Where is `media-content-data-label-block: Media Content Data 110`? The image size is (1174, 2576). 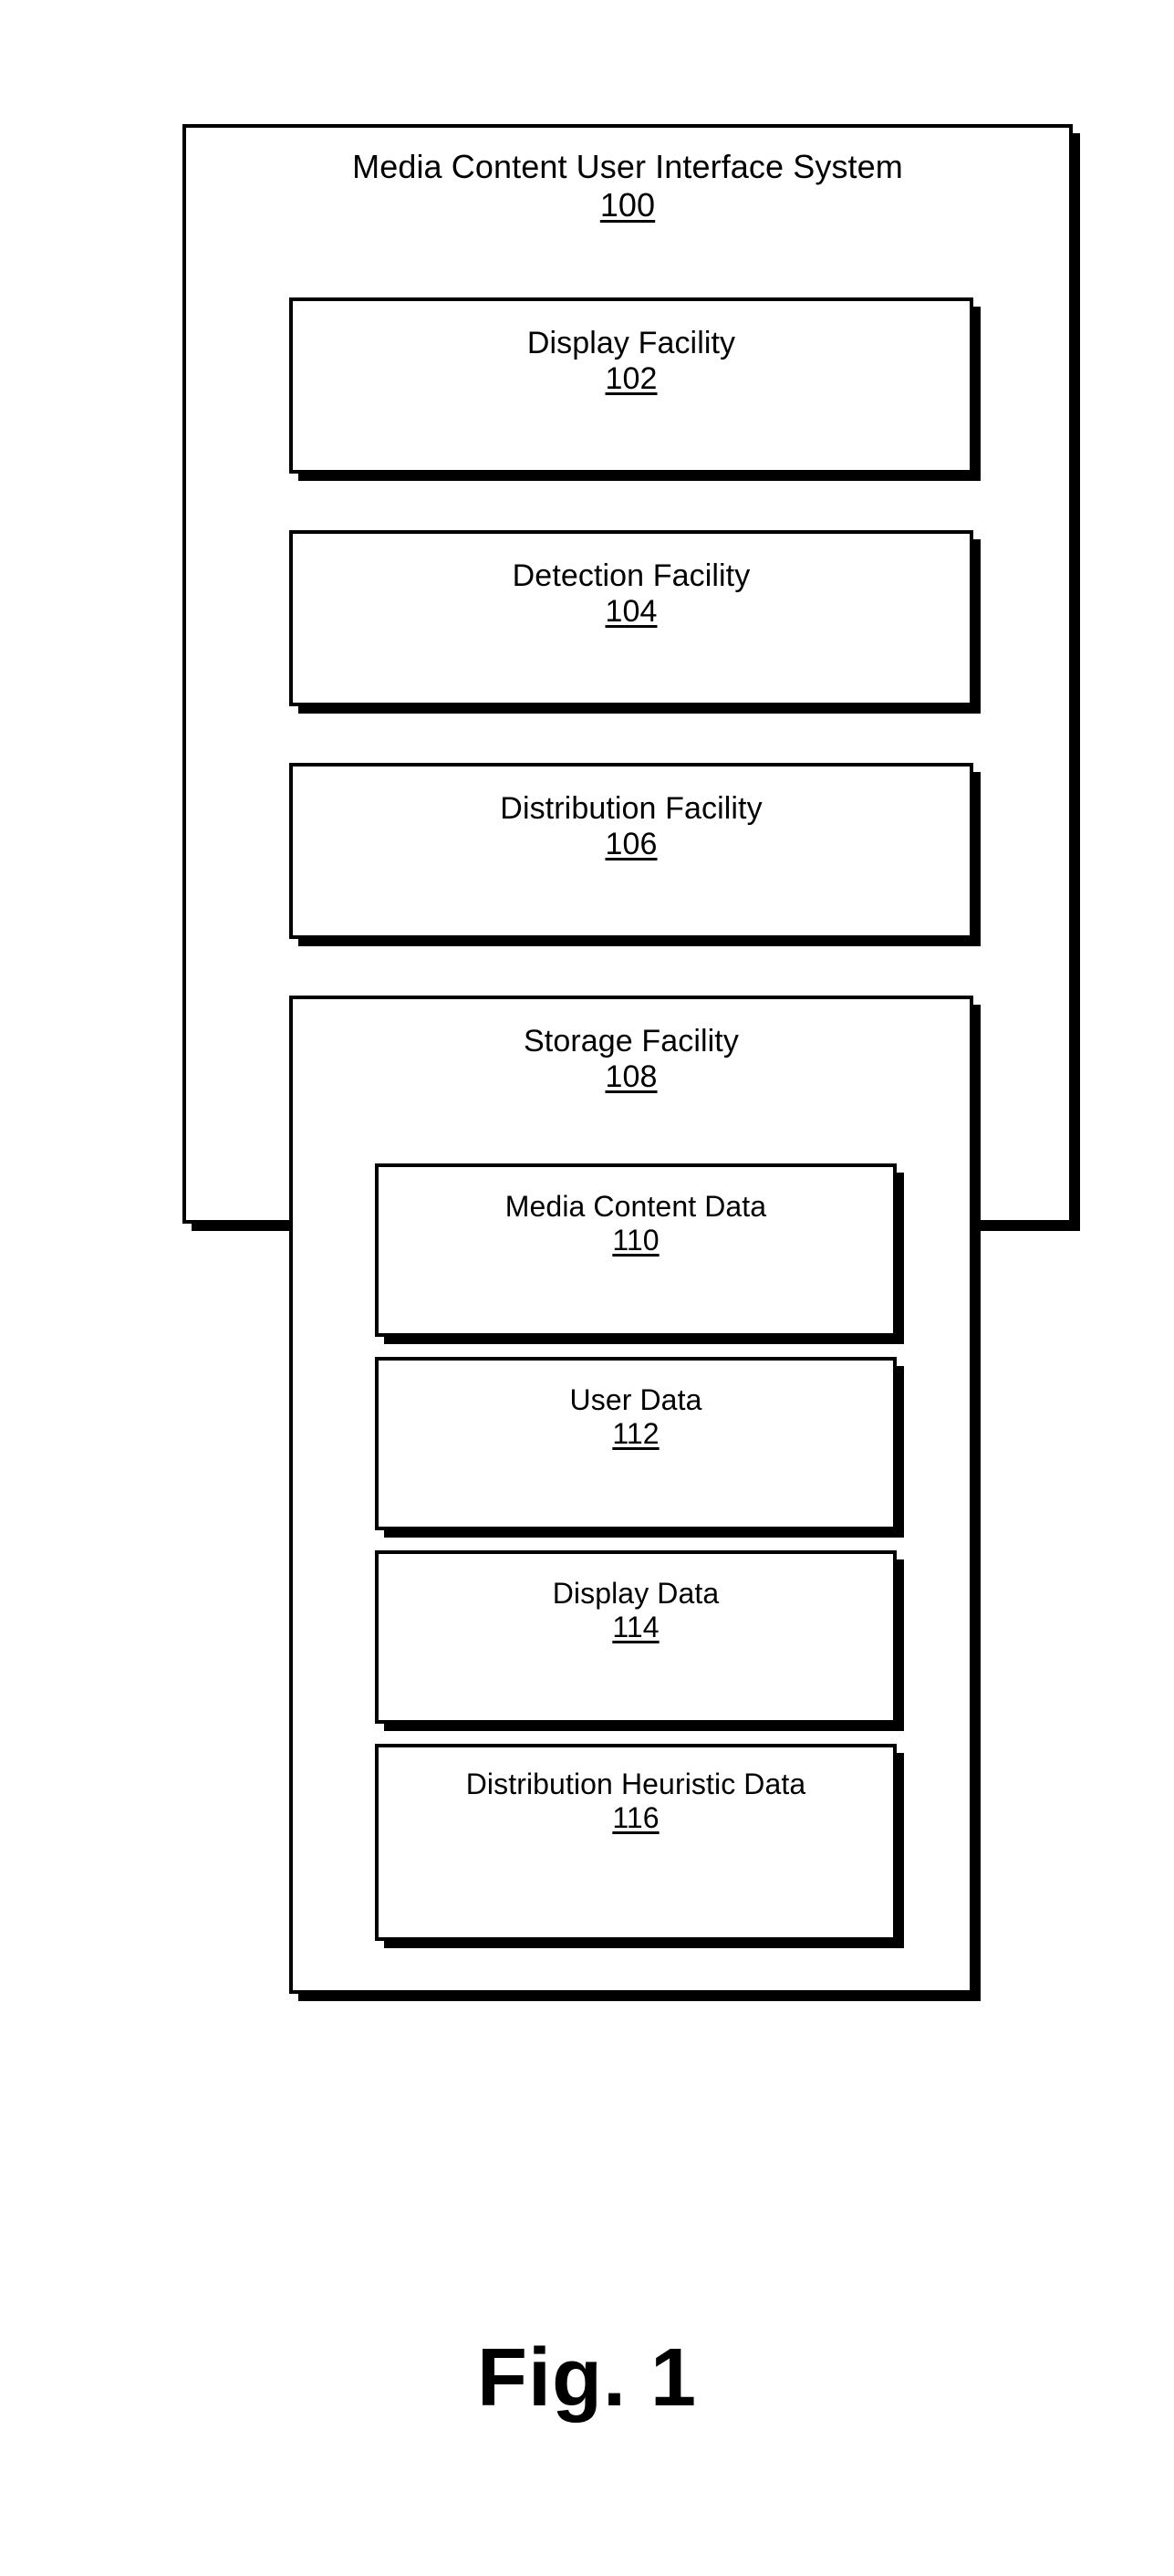
media-content-data-label-block: Media Content Data 110 is located at coordinates (636, 1223).